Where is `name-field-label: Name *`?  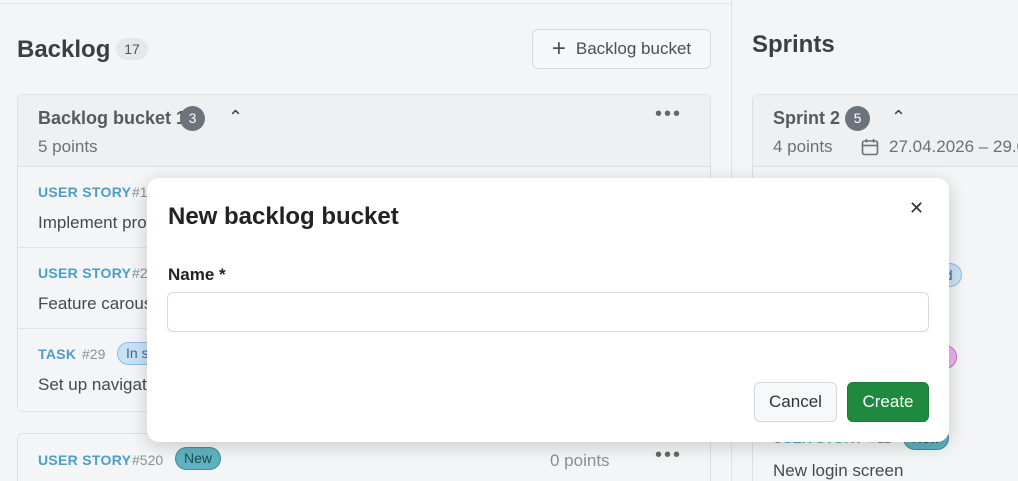
name-field-label: Name * is located at coordinates (197, 274).